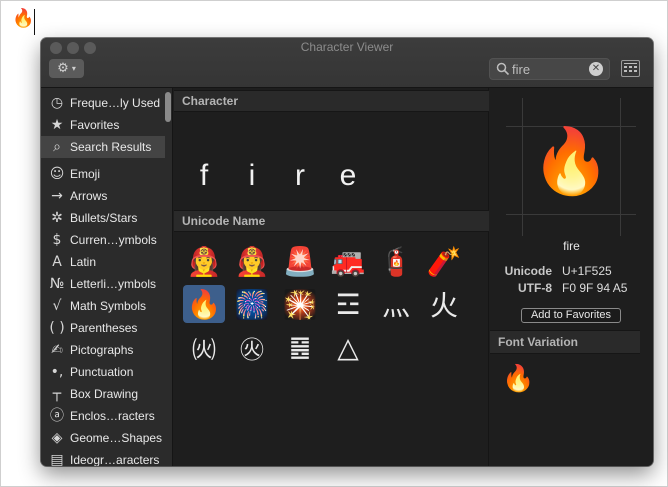 The image size is (668, 487). I want to click on sparkler-icon: 🎇, so click(300, 304).